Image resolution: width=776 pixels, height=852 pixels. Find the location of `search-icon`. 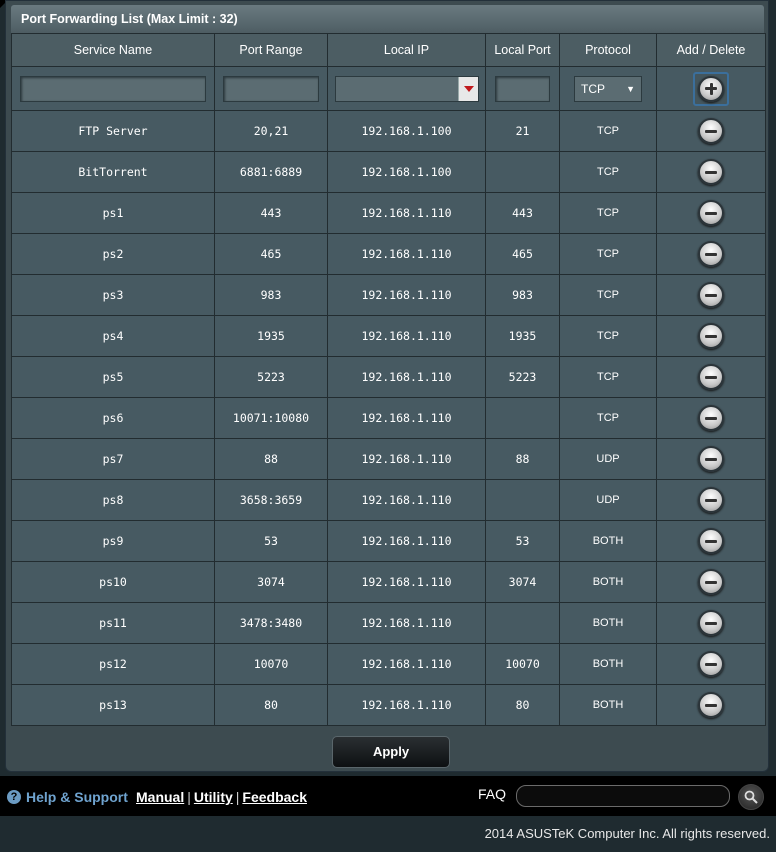

search-icon is located at coordinates (751, 797).